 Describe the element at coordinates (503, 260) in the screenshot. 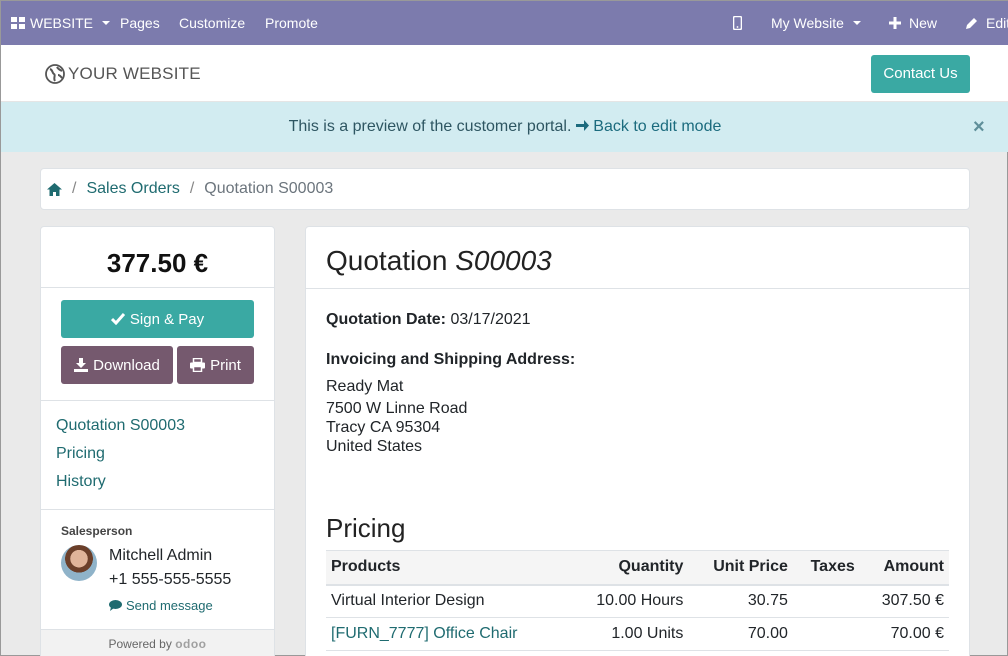

I see `quotation-number: S00003` at that location.